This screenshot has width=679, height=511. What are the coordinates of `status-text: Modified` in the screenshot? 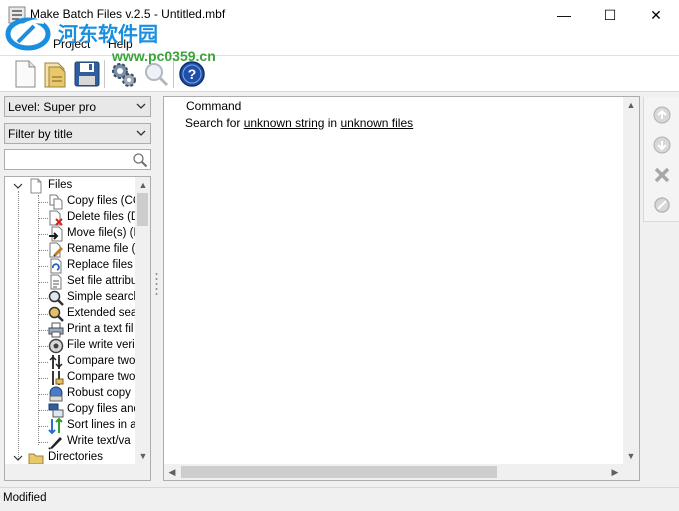 It's located at (25, 498).